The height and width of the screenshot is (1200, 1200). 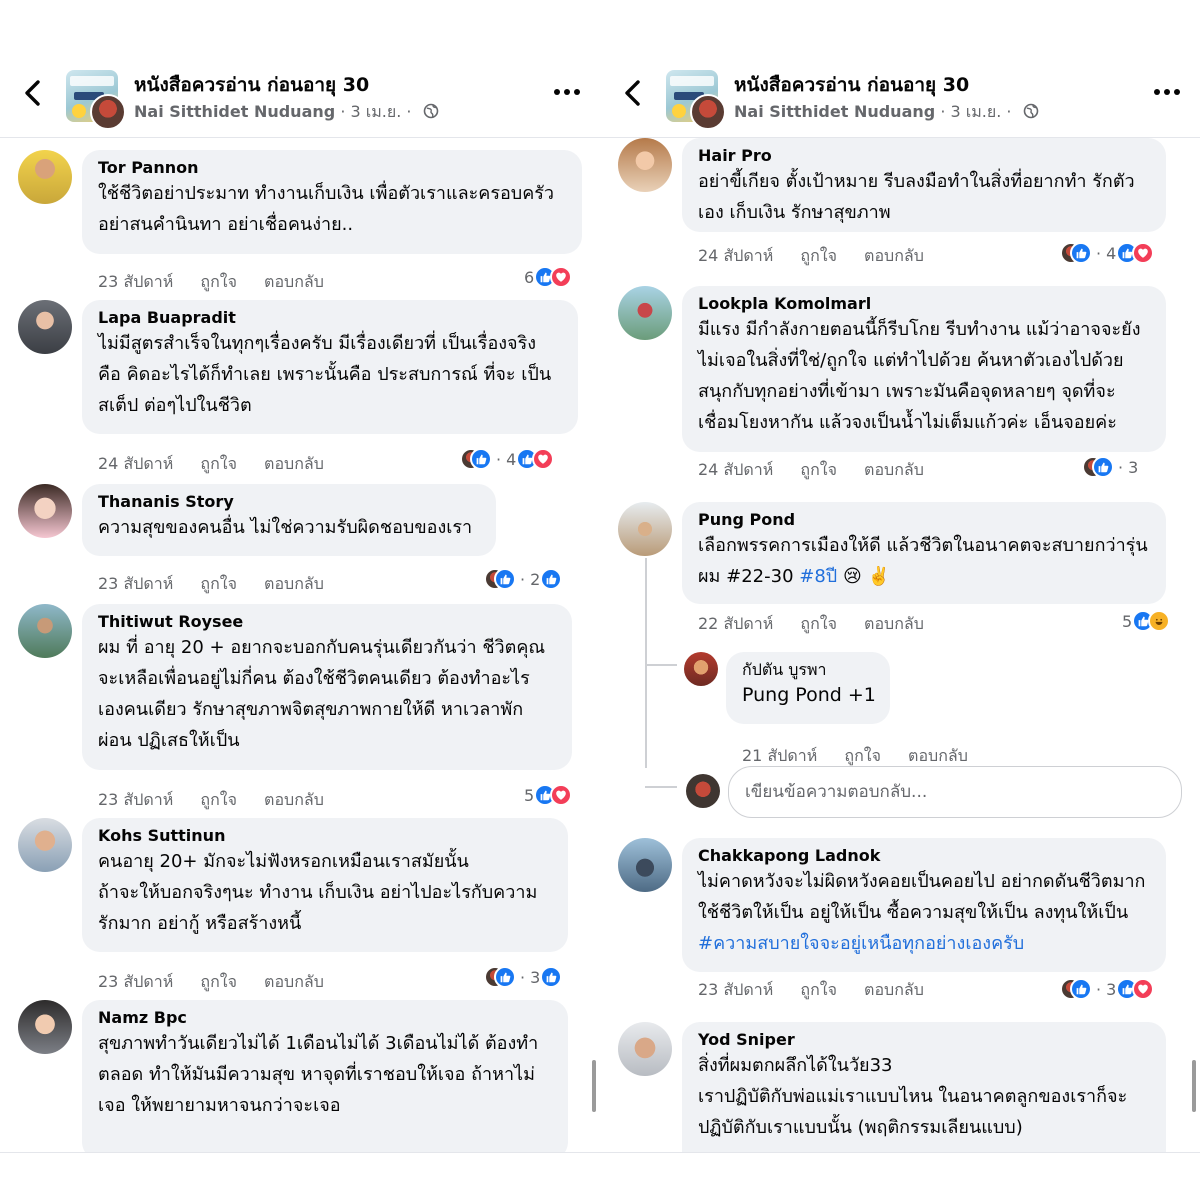 I want to click on reply-input-box, so click(x=955, y=792).